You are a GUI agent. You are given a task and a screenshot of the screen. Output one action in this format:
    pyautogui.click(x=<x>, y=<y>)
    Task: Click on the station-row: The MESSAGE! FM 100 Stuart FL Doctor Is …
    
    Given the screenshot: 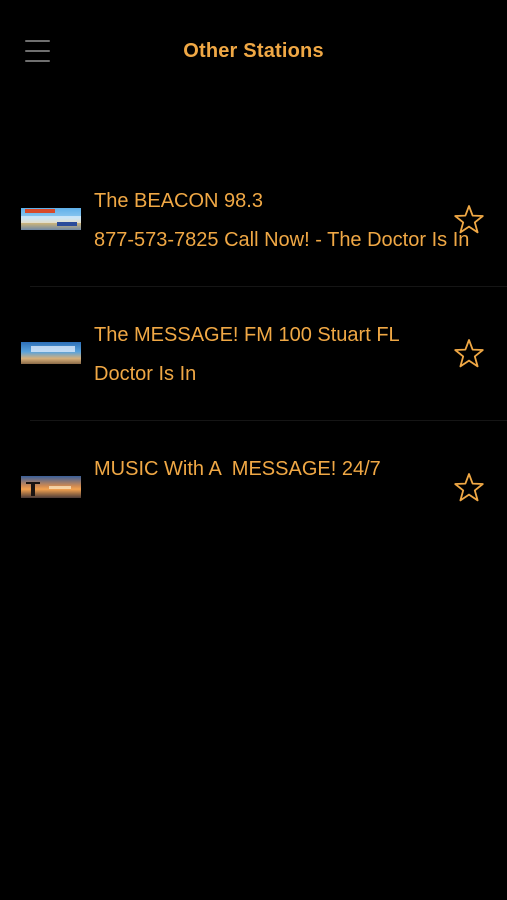 What is the action you would take?
    pyautogui.click(x=253, y=353)
    